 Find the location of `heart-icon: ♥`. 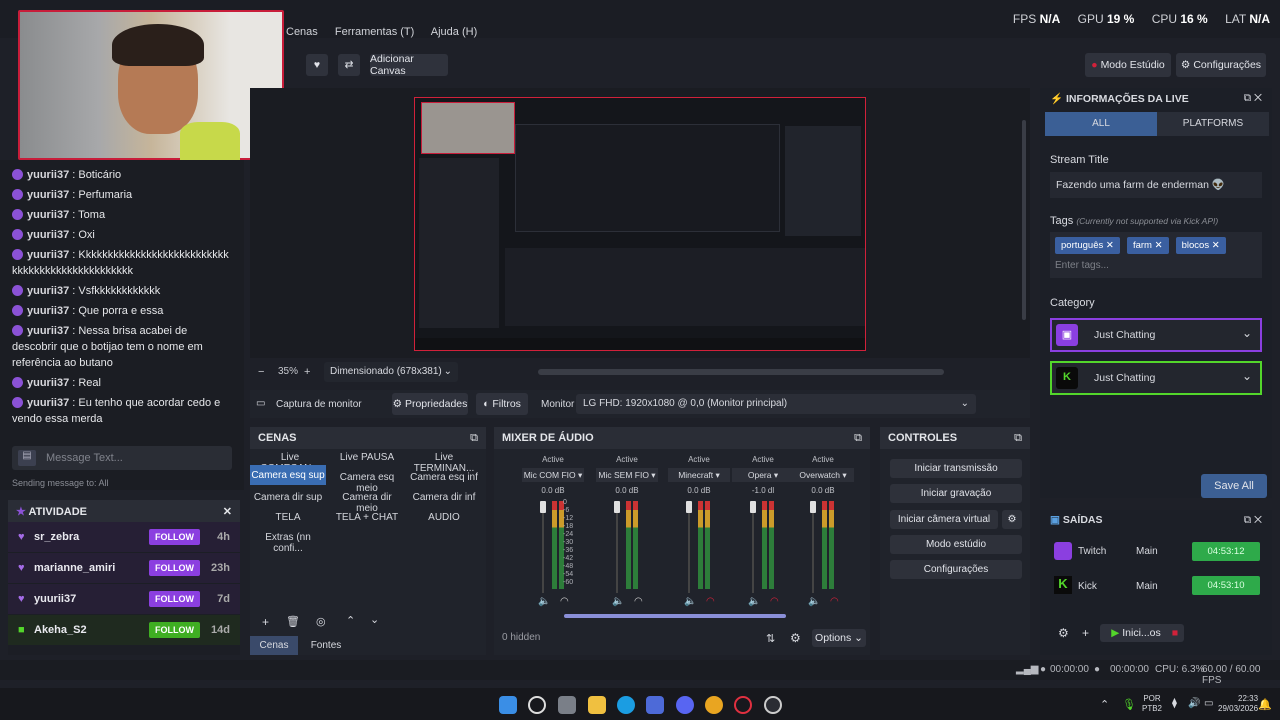

heart-icon: ♥ is located at coordinates (317, 65).